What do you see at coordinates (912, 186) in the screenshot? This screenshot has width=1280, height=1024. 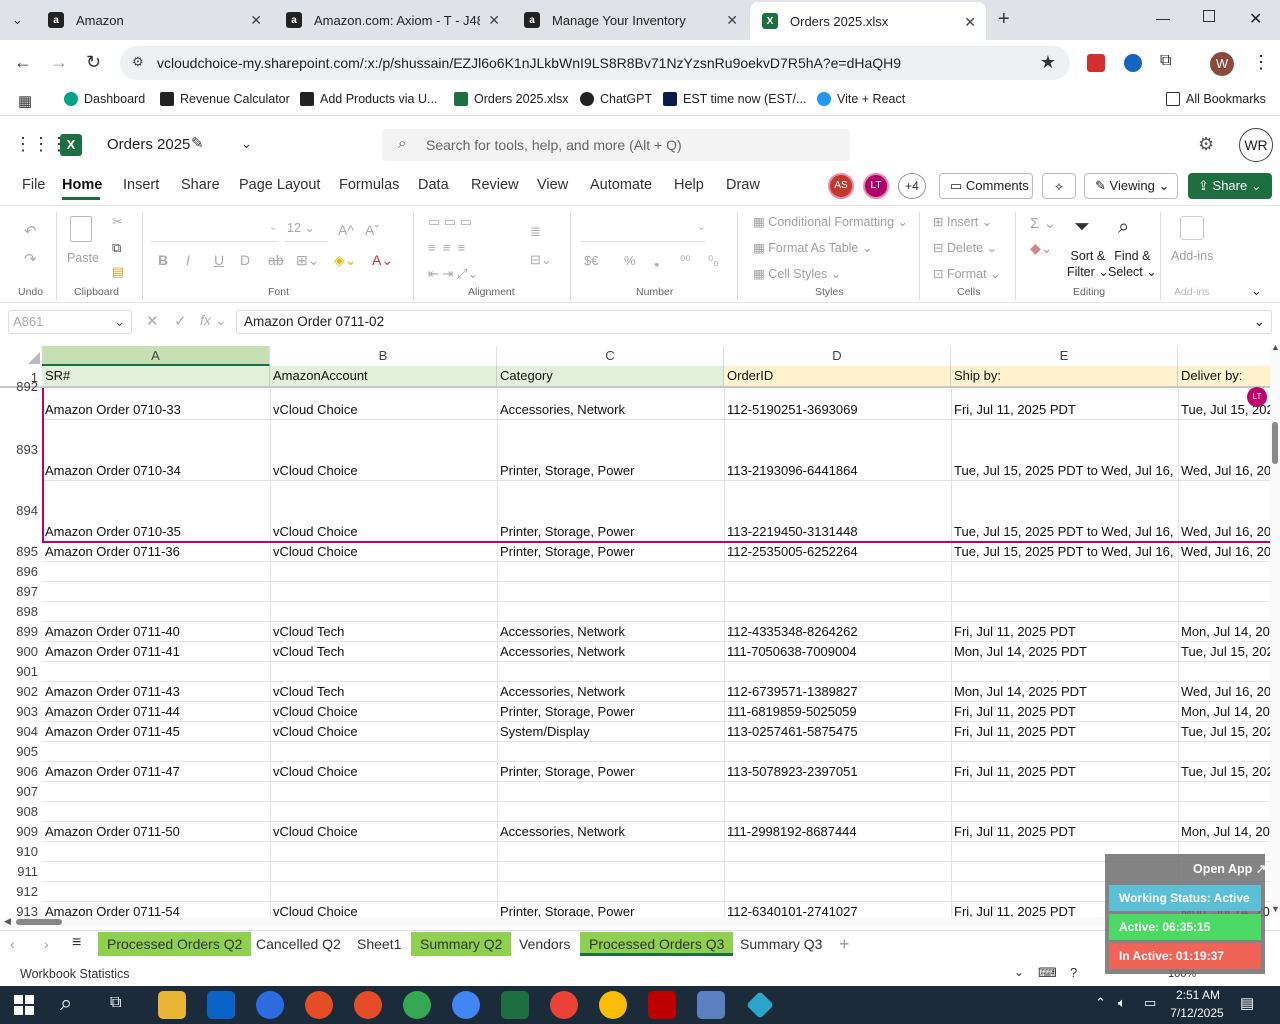 I see `more-collaborators: +4` at bounding box center [912, 186].